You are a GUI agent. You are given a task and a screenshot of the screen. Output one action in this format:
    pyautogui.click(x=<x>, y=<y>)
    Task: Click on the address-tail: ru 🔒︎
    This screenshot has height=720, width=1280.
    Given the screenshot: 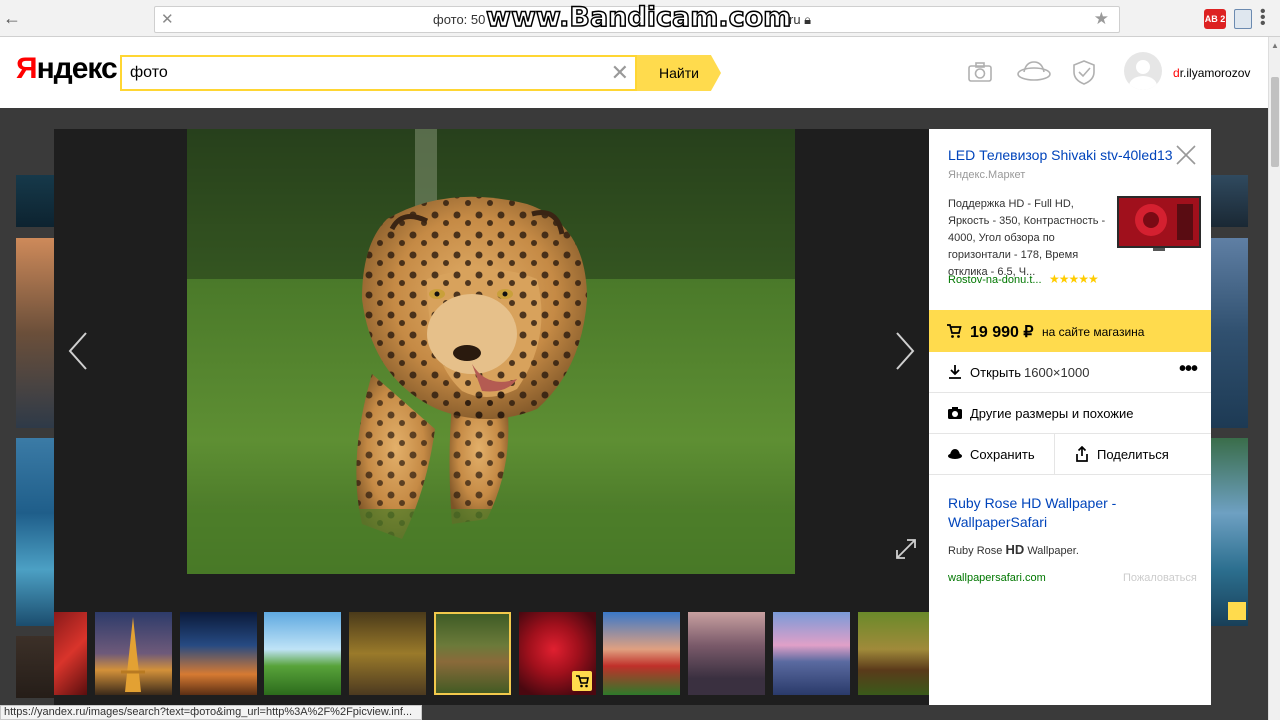 What is the action you would take?
    pyautogui.click(x=800, y=19)
    